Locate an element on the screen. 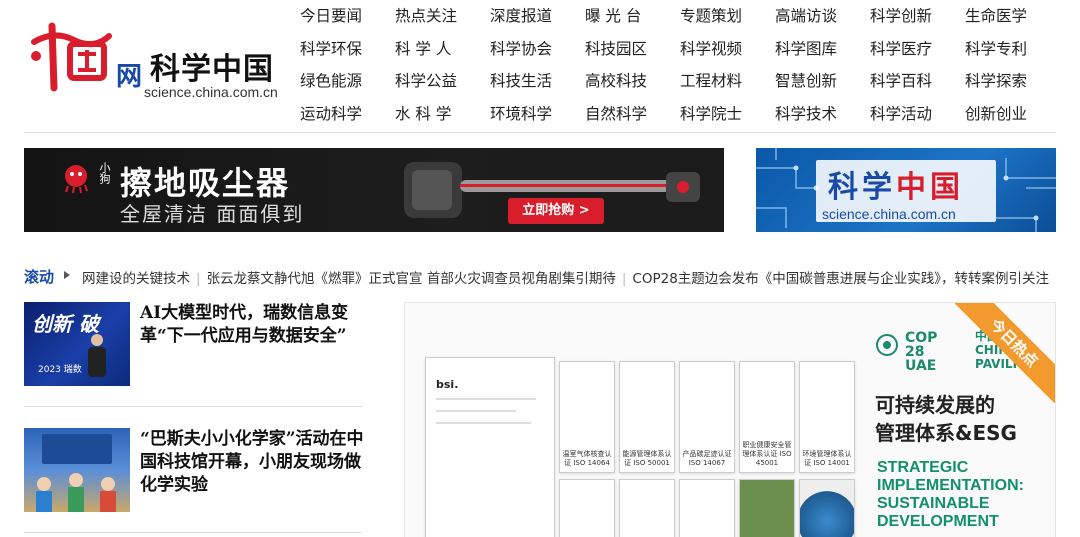 This screenshot has width=1080, height=537. cop28-label: COP 28 UAE is located at coordinates (921, 352).